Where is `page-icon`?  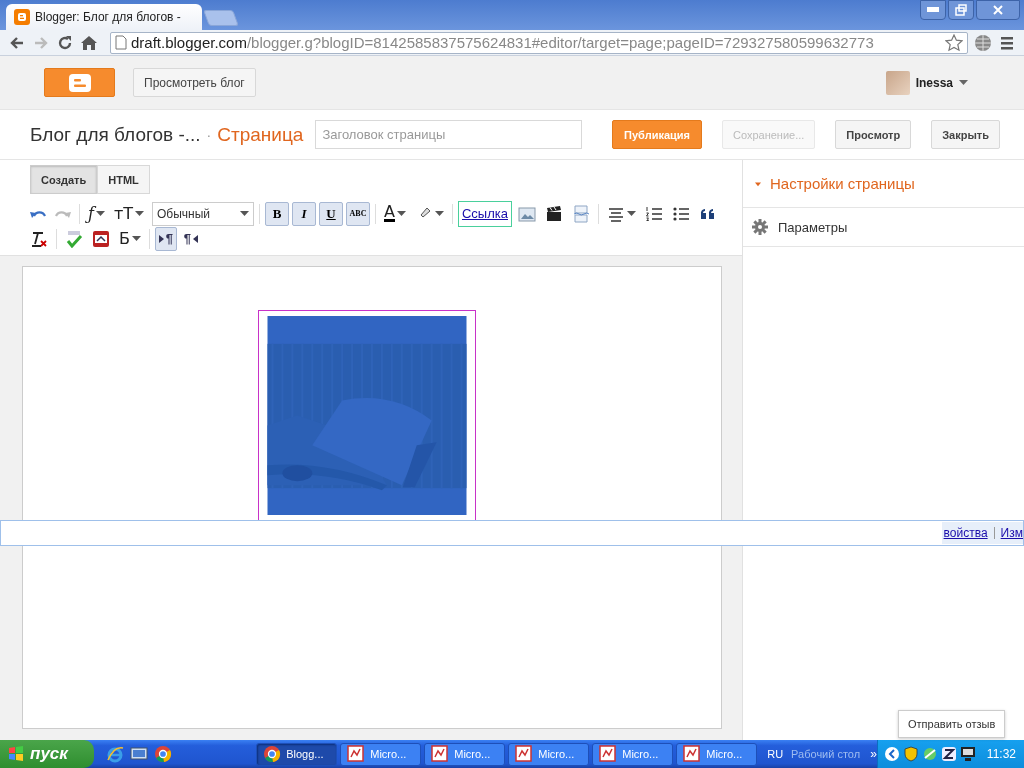
page-icon is located at coordinates (121, 42).